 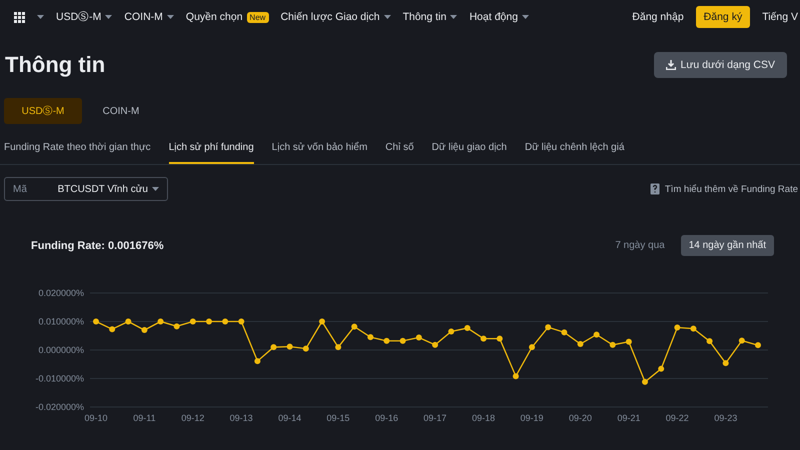 What do you see at coordinates (61, 321) in the screenshot?
I see `y-axis-label: 0.010000%` at bounding box center [61, 321].